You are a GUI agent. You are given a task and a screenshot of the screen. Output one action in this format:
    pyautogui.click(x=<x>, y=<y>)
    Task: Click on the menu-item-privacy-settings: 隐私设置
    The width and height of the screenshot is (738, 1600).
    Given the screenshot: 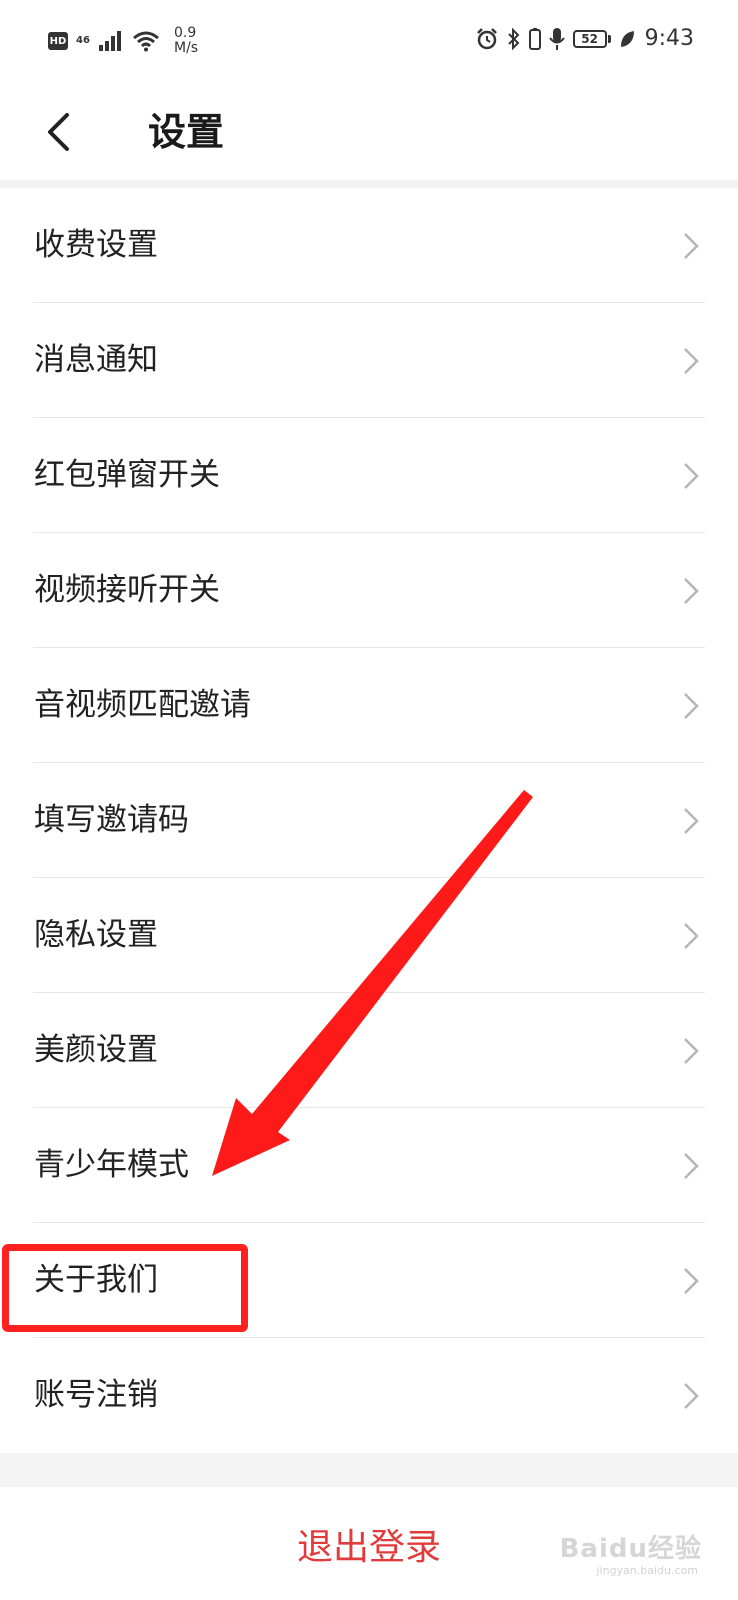 What is the action you would take?
    pyautogui.click(x=369, y=935)
    